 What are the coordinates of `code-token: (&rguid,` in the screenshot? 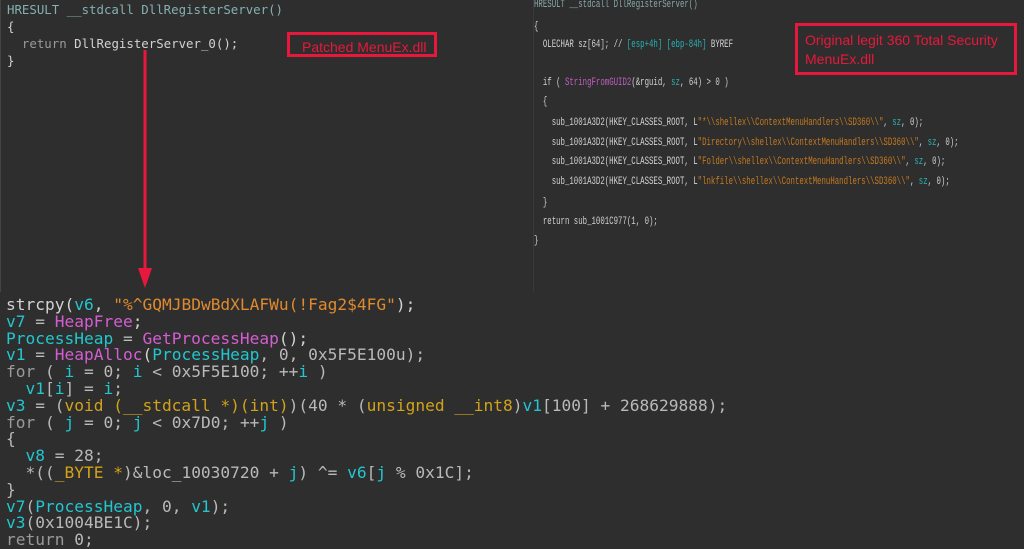 It's located at (651, 83).